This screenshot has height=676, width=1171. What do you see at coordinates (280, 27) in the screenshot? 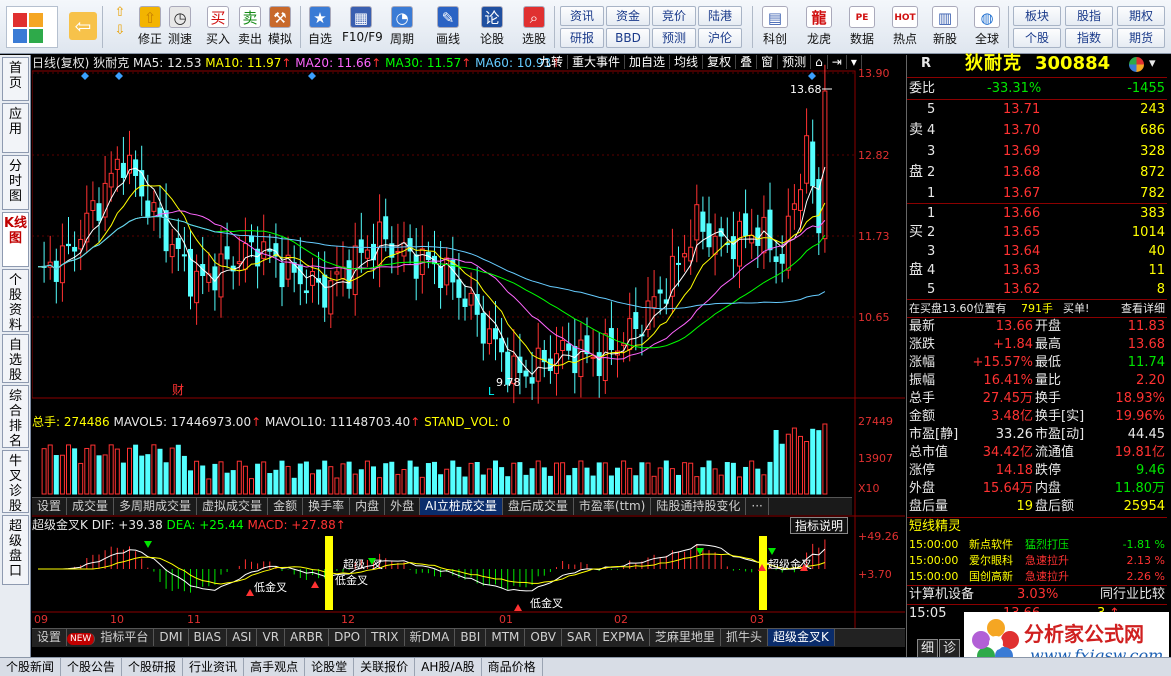
I see `toolbar-button-hammer: ⚒ 模拟` at bounding box center [280, 27].